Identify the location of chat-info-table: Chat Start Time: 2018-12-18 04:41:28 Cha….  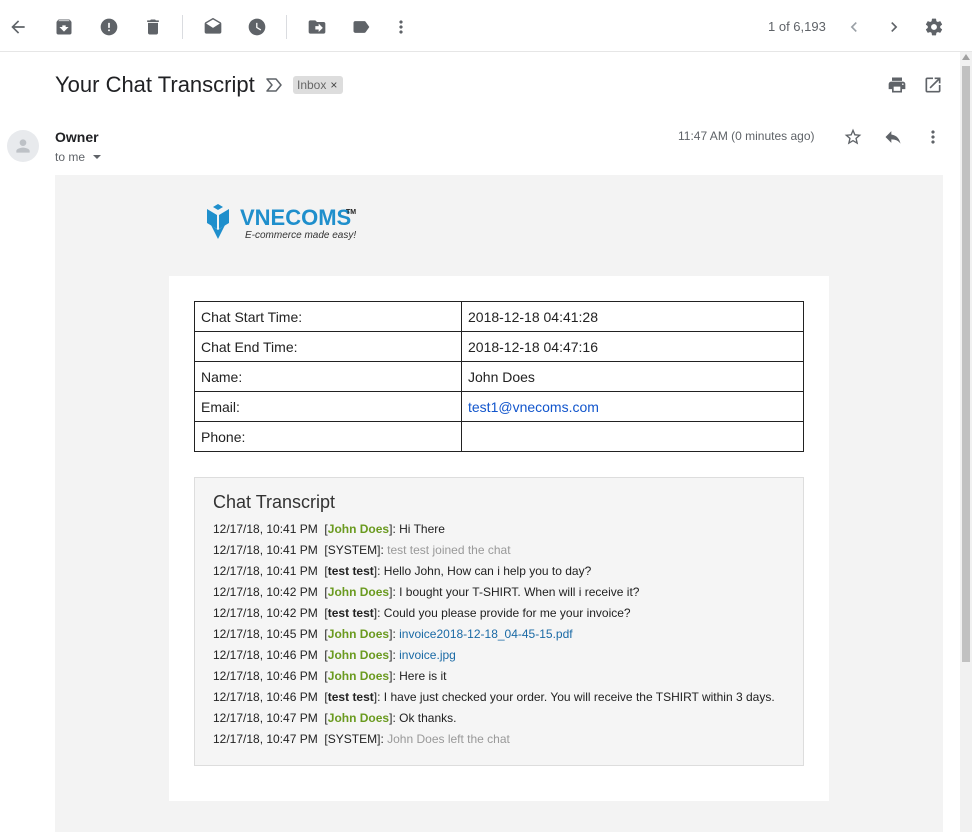
(499, 376).